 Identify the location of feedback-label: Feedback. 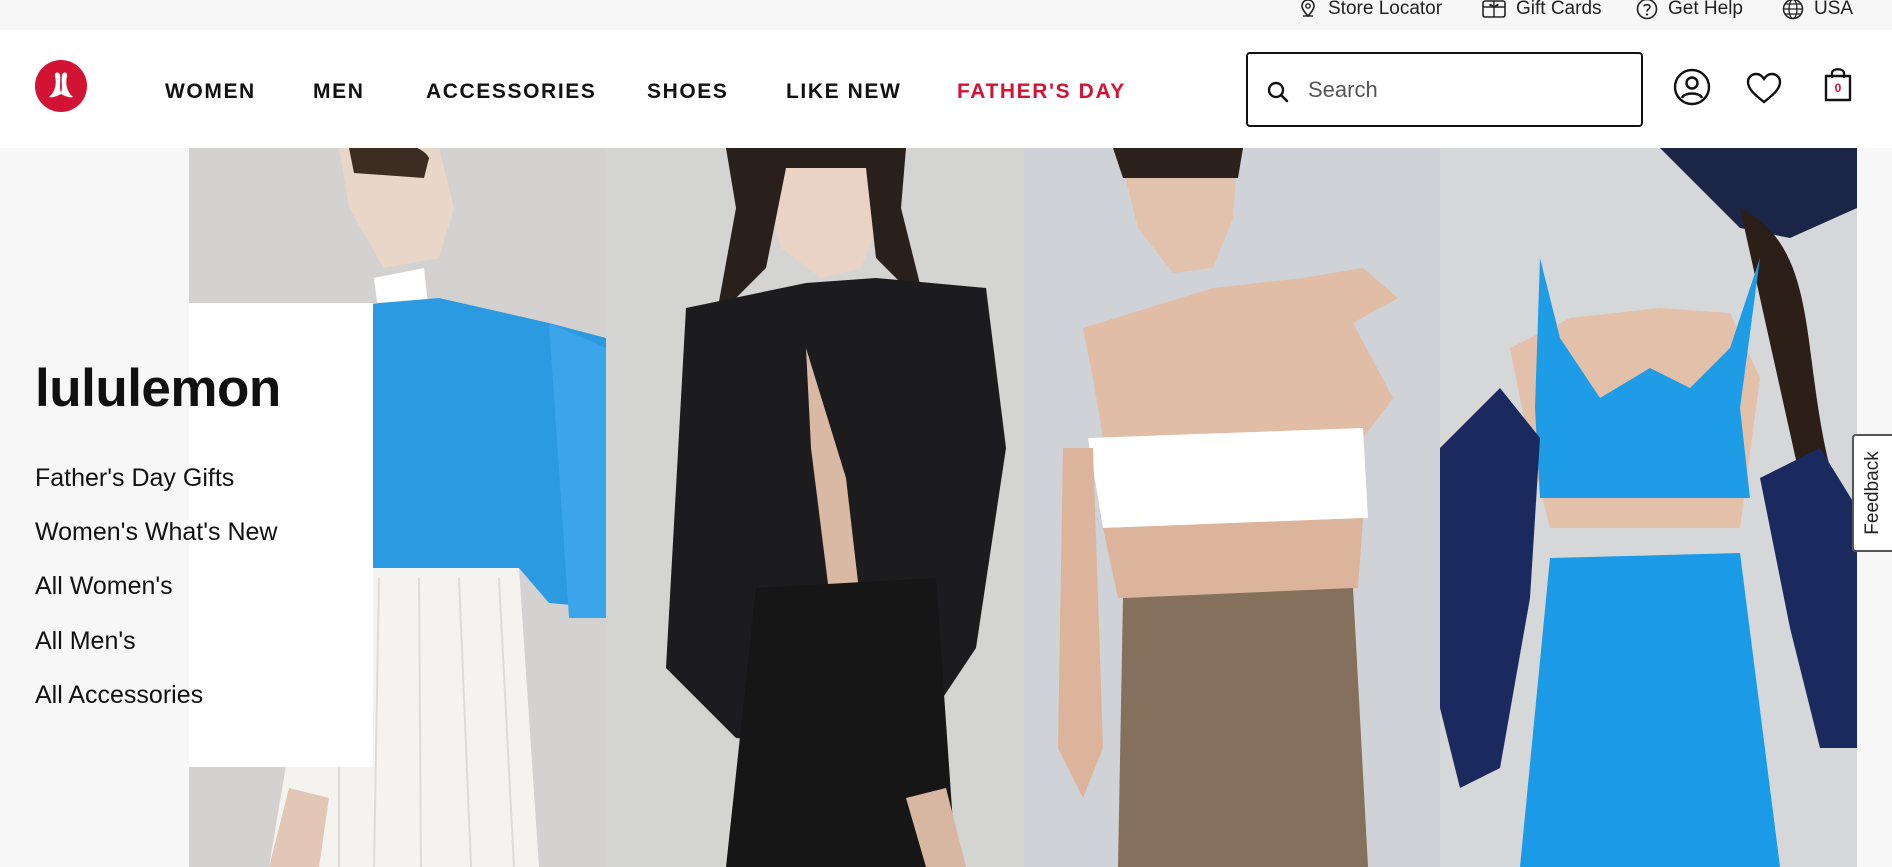
(1872, 493).